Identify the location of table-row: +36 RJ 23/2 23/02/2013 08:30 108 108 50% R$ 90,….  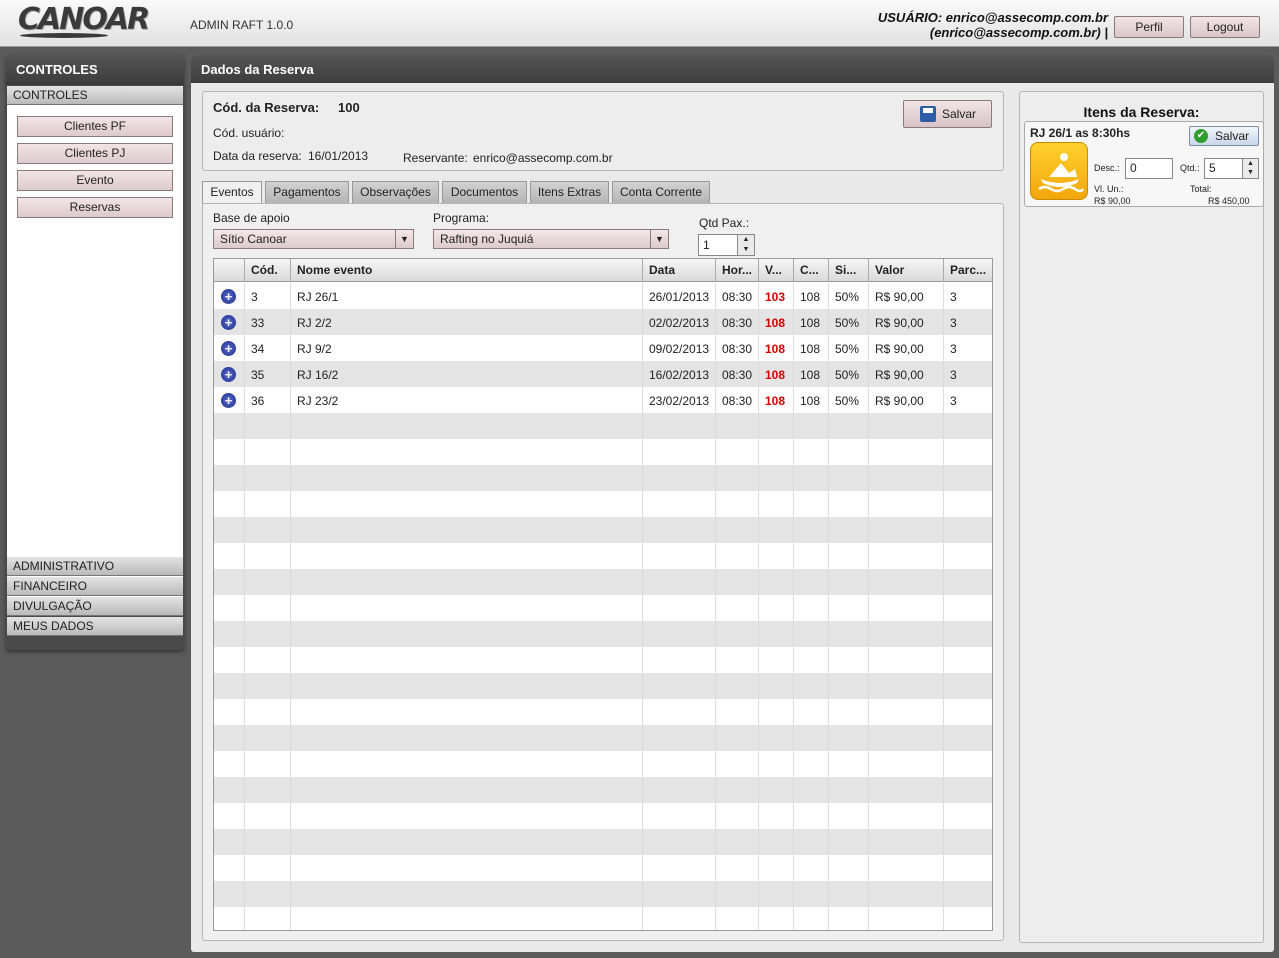
(603, 400).